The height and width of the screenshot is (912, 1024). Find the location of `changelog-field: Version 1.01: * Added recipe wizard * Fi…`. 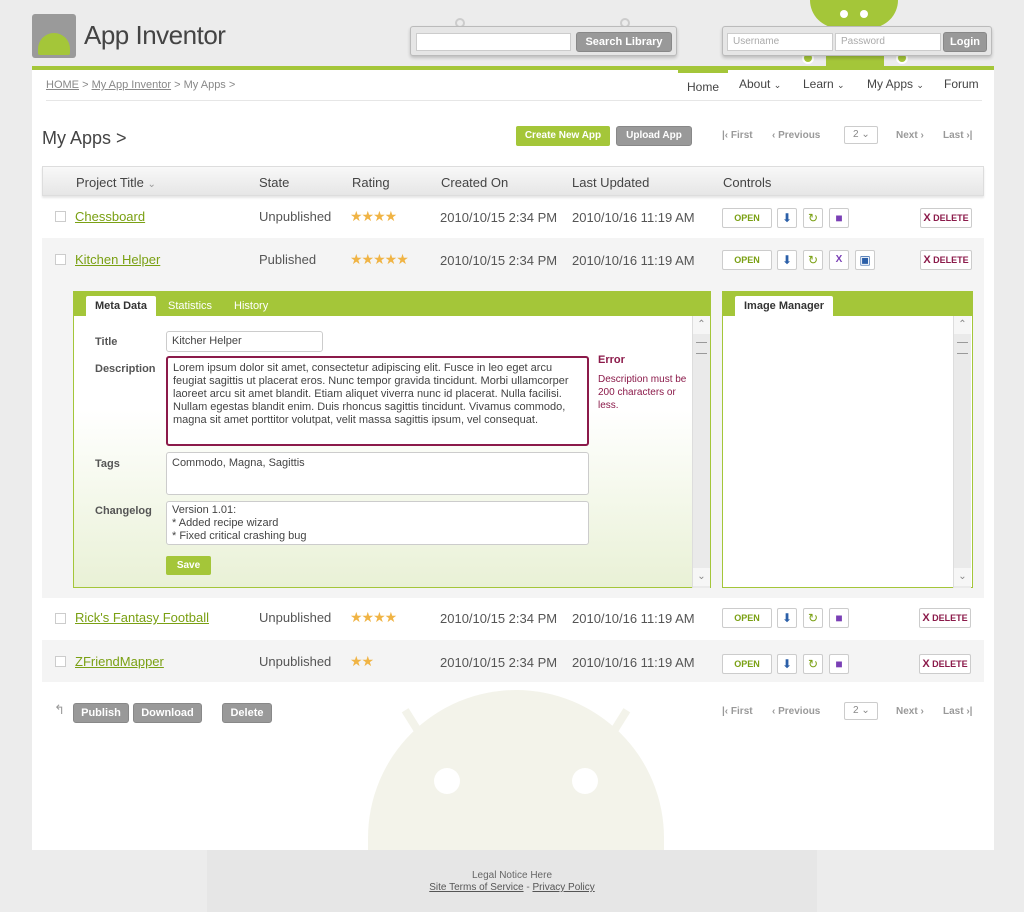

changelog-field: Version 1.01: * Added recipe wizard * Fi… is located at coordinates (377, 523).